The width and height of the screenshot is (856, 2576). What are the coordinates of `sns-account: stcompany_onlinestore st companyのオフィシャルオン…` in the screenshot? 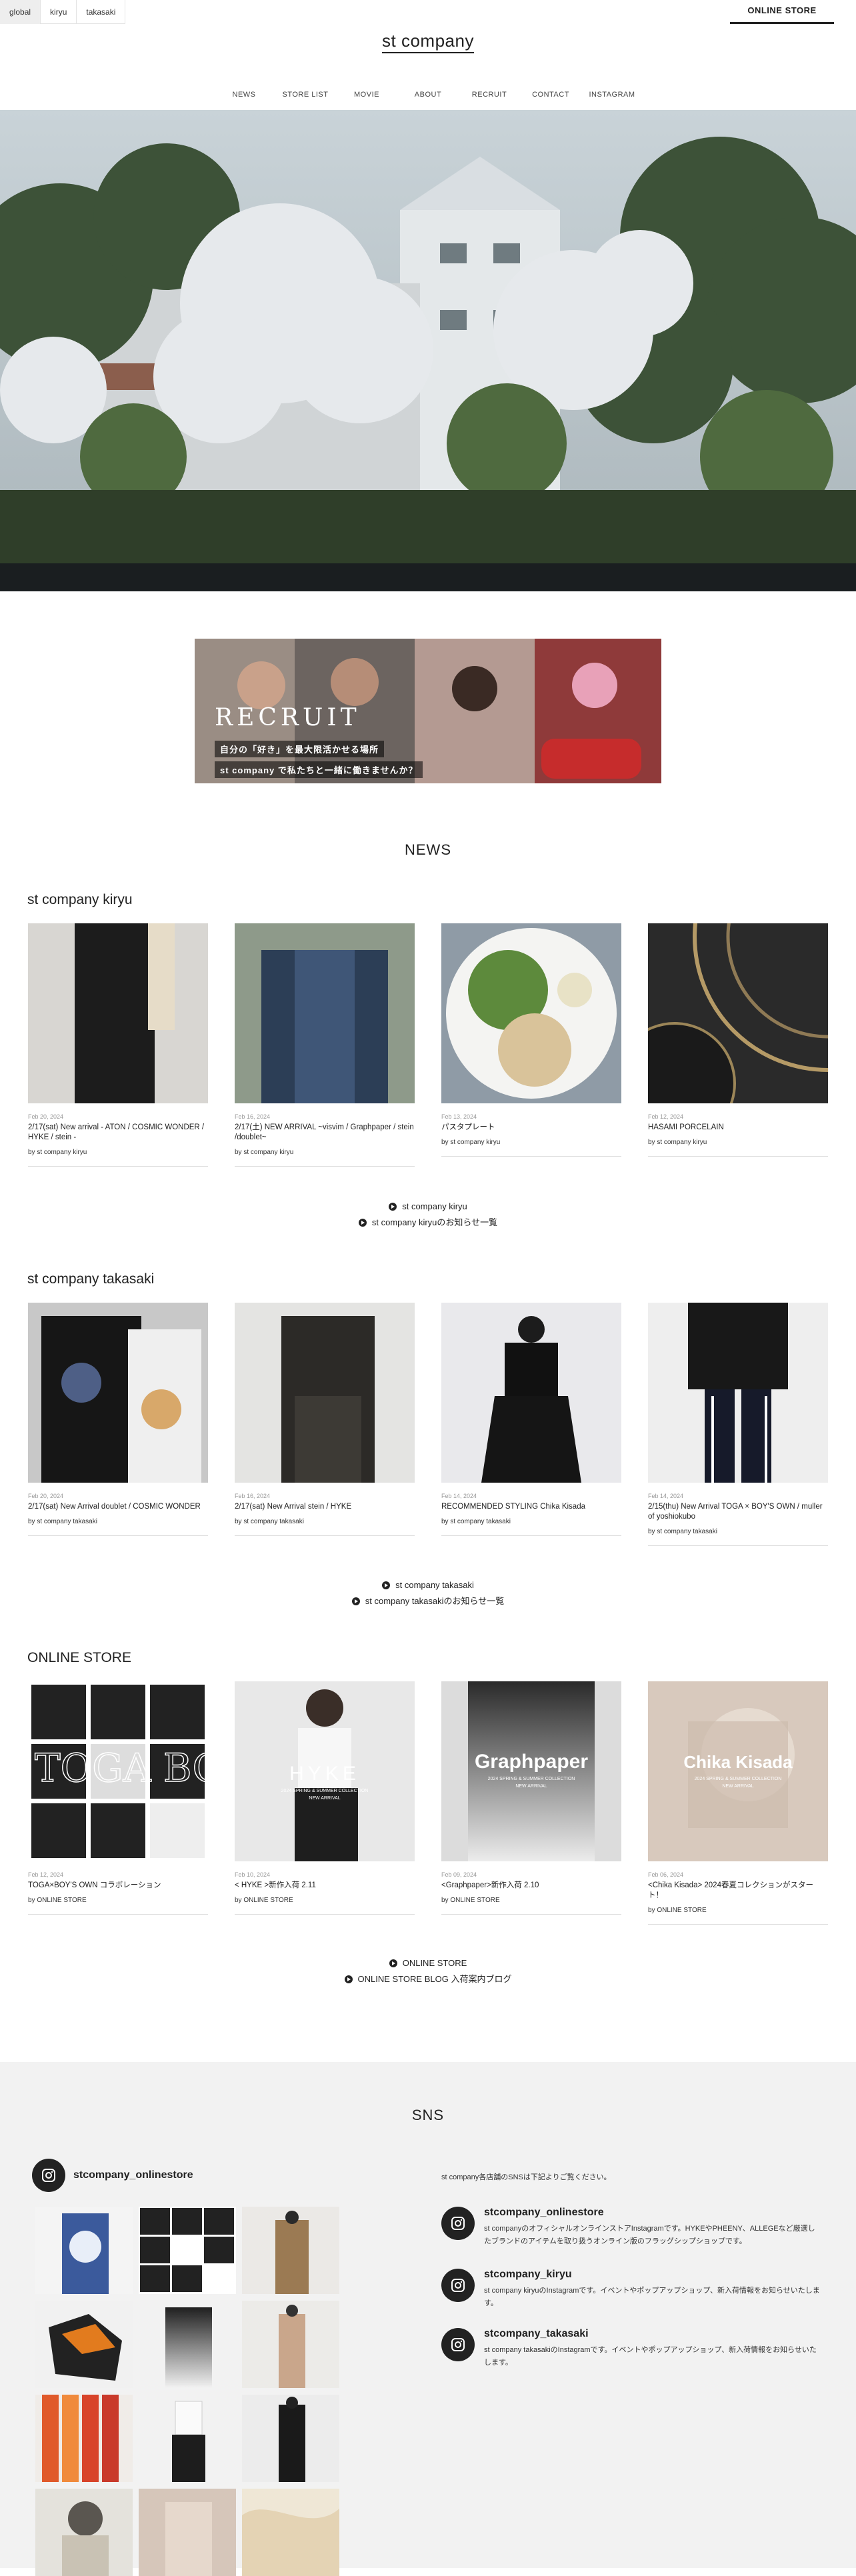 It's located at (631, 2227).